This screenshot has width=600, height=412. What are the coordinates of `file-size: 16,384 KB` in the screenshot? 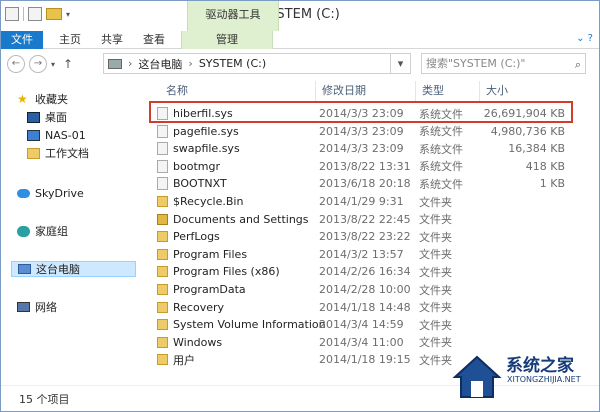 It's located at (536, 149).